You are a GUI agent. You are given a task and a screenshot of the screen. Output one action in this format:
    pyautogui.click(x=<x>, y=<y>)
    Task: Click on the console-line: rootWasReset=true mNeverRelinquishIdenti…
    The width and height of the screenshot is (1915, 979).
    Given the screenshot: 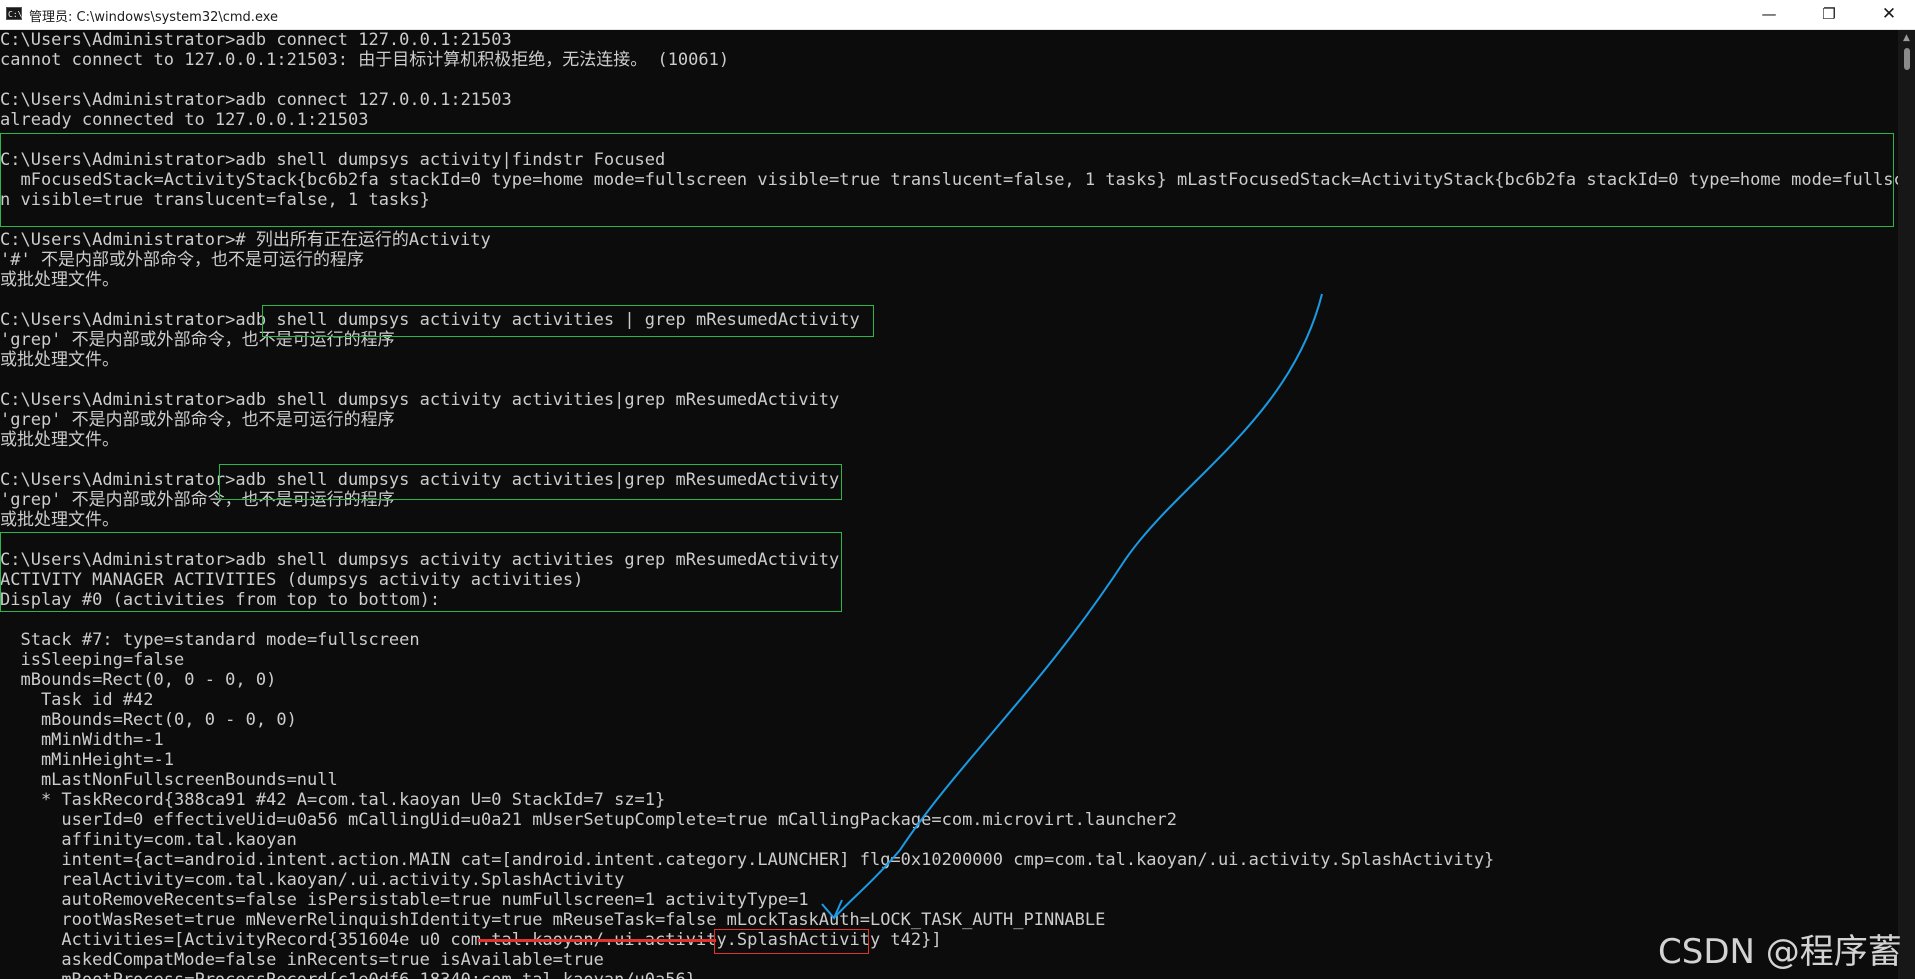 What is the action you would take?
    pyautogui.click(x=553, y=920)
    